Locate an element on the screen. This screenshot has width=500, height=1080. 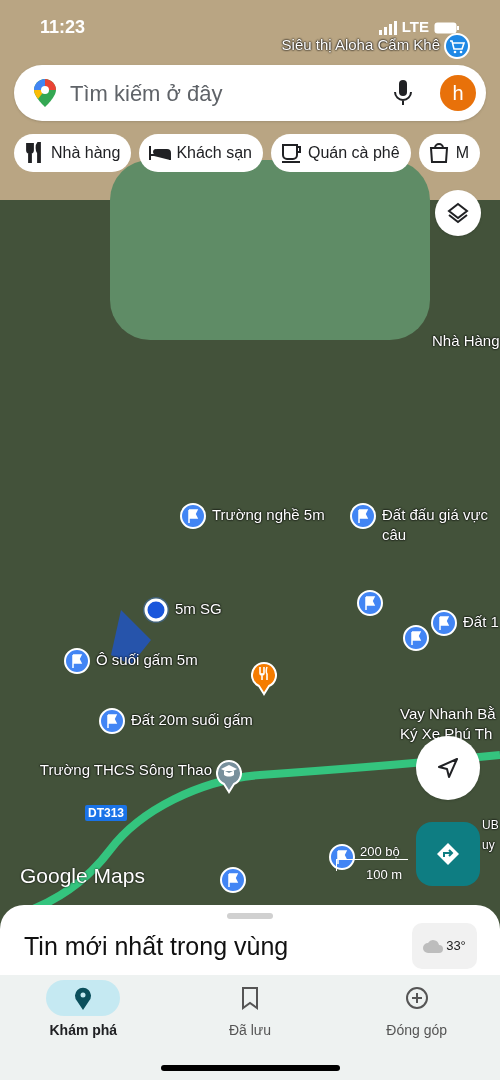
place-label: Trường nghề 5m is located at coordinates (268, 515).